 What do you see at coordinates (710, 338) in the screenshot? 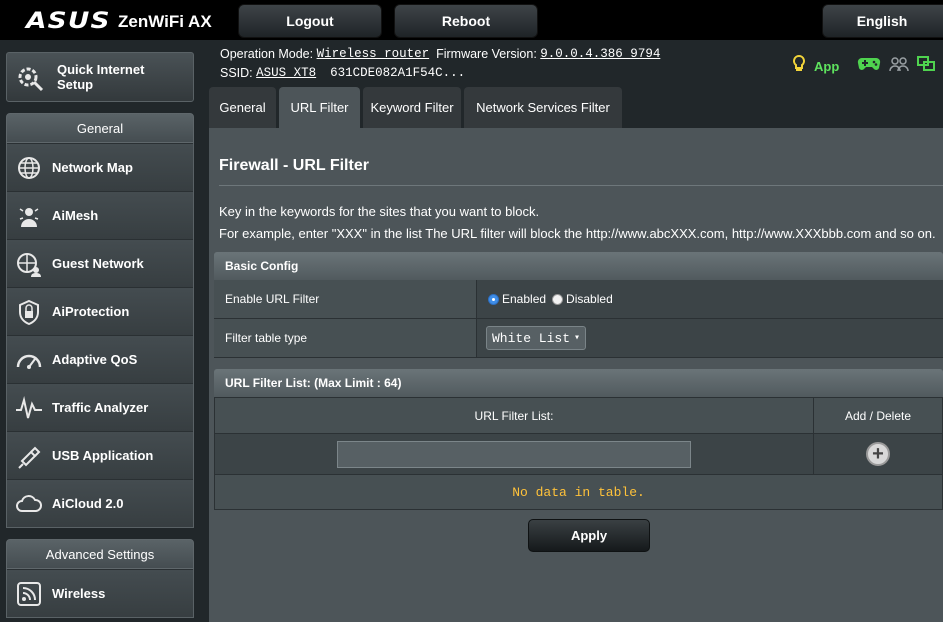
I see `filter-table-type-cell: White List ▾` at bounding box center [710, 338].